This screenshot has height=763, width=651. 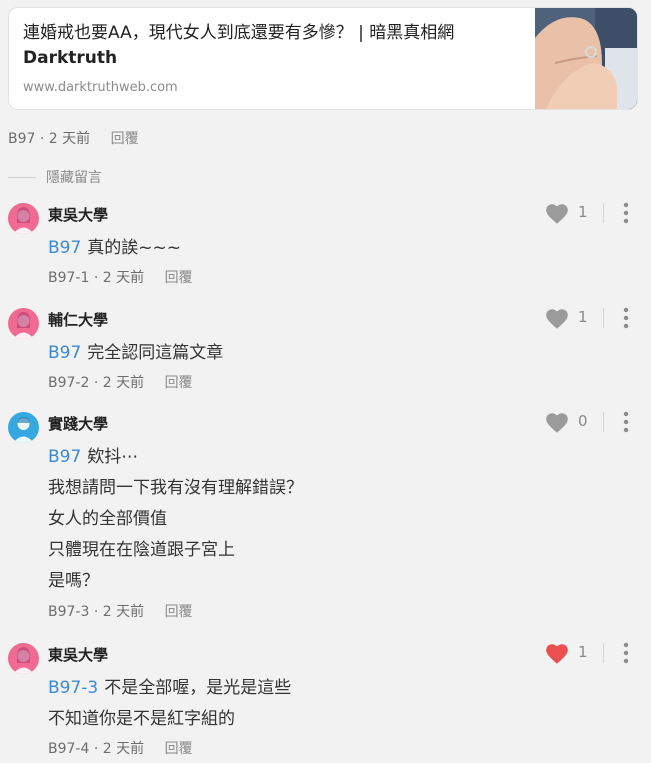 I want to click on hidden-comments-toggle: 隱藏留言, so click(x=55, y=177).